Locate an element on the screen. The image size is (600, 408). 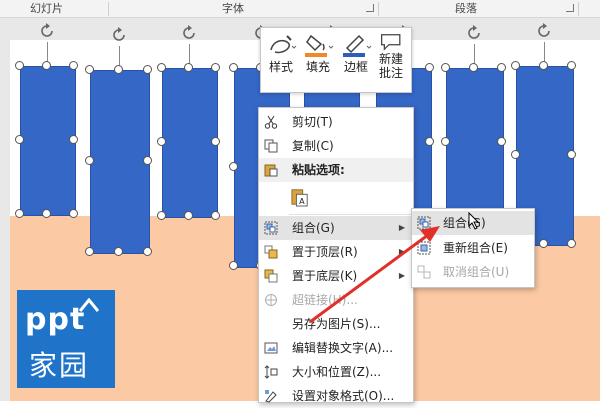
menu-item-group: 组合(G) ▶ is located at coordinates (336, 228).